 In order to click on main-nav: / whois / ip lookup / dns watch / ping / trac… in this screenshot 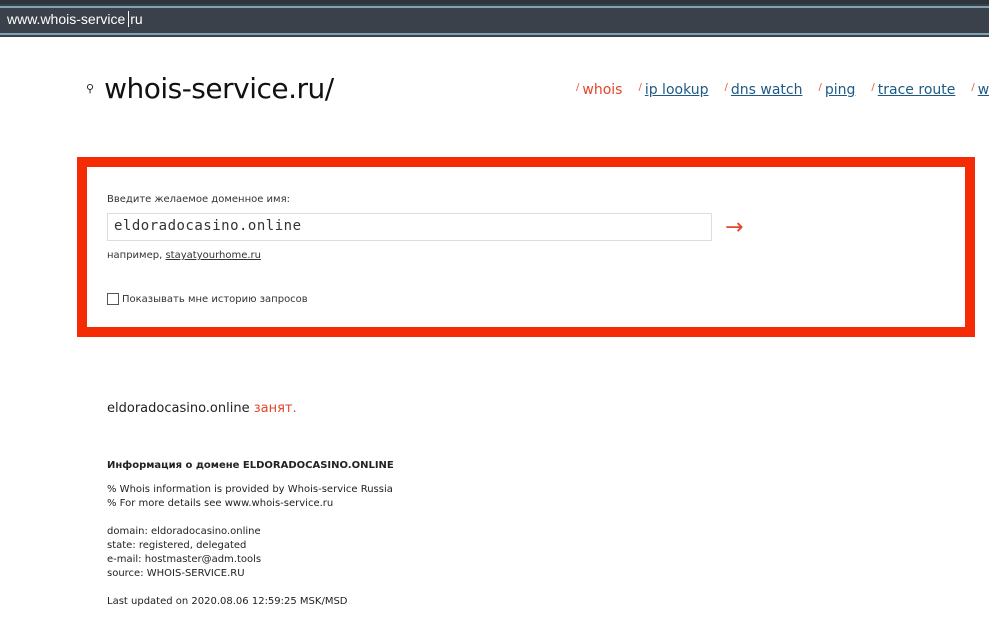, I will do `click(782, 90)`.